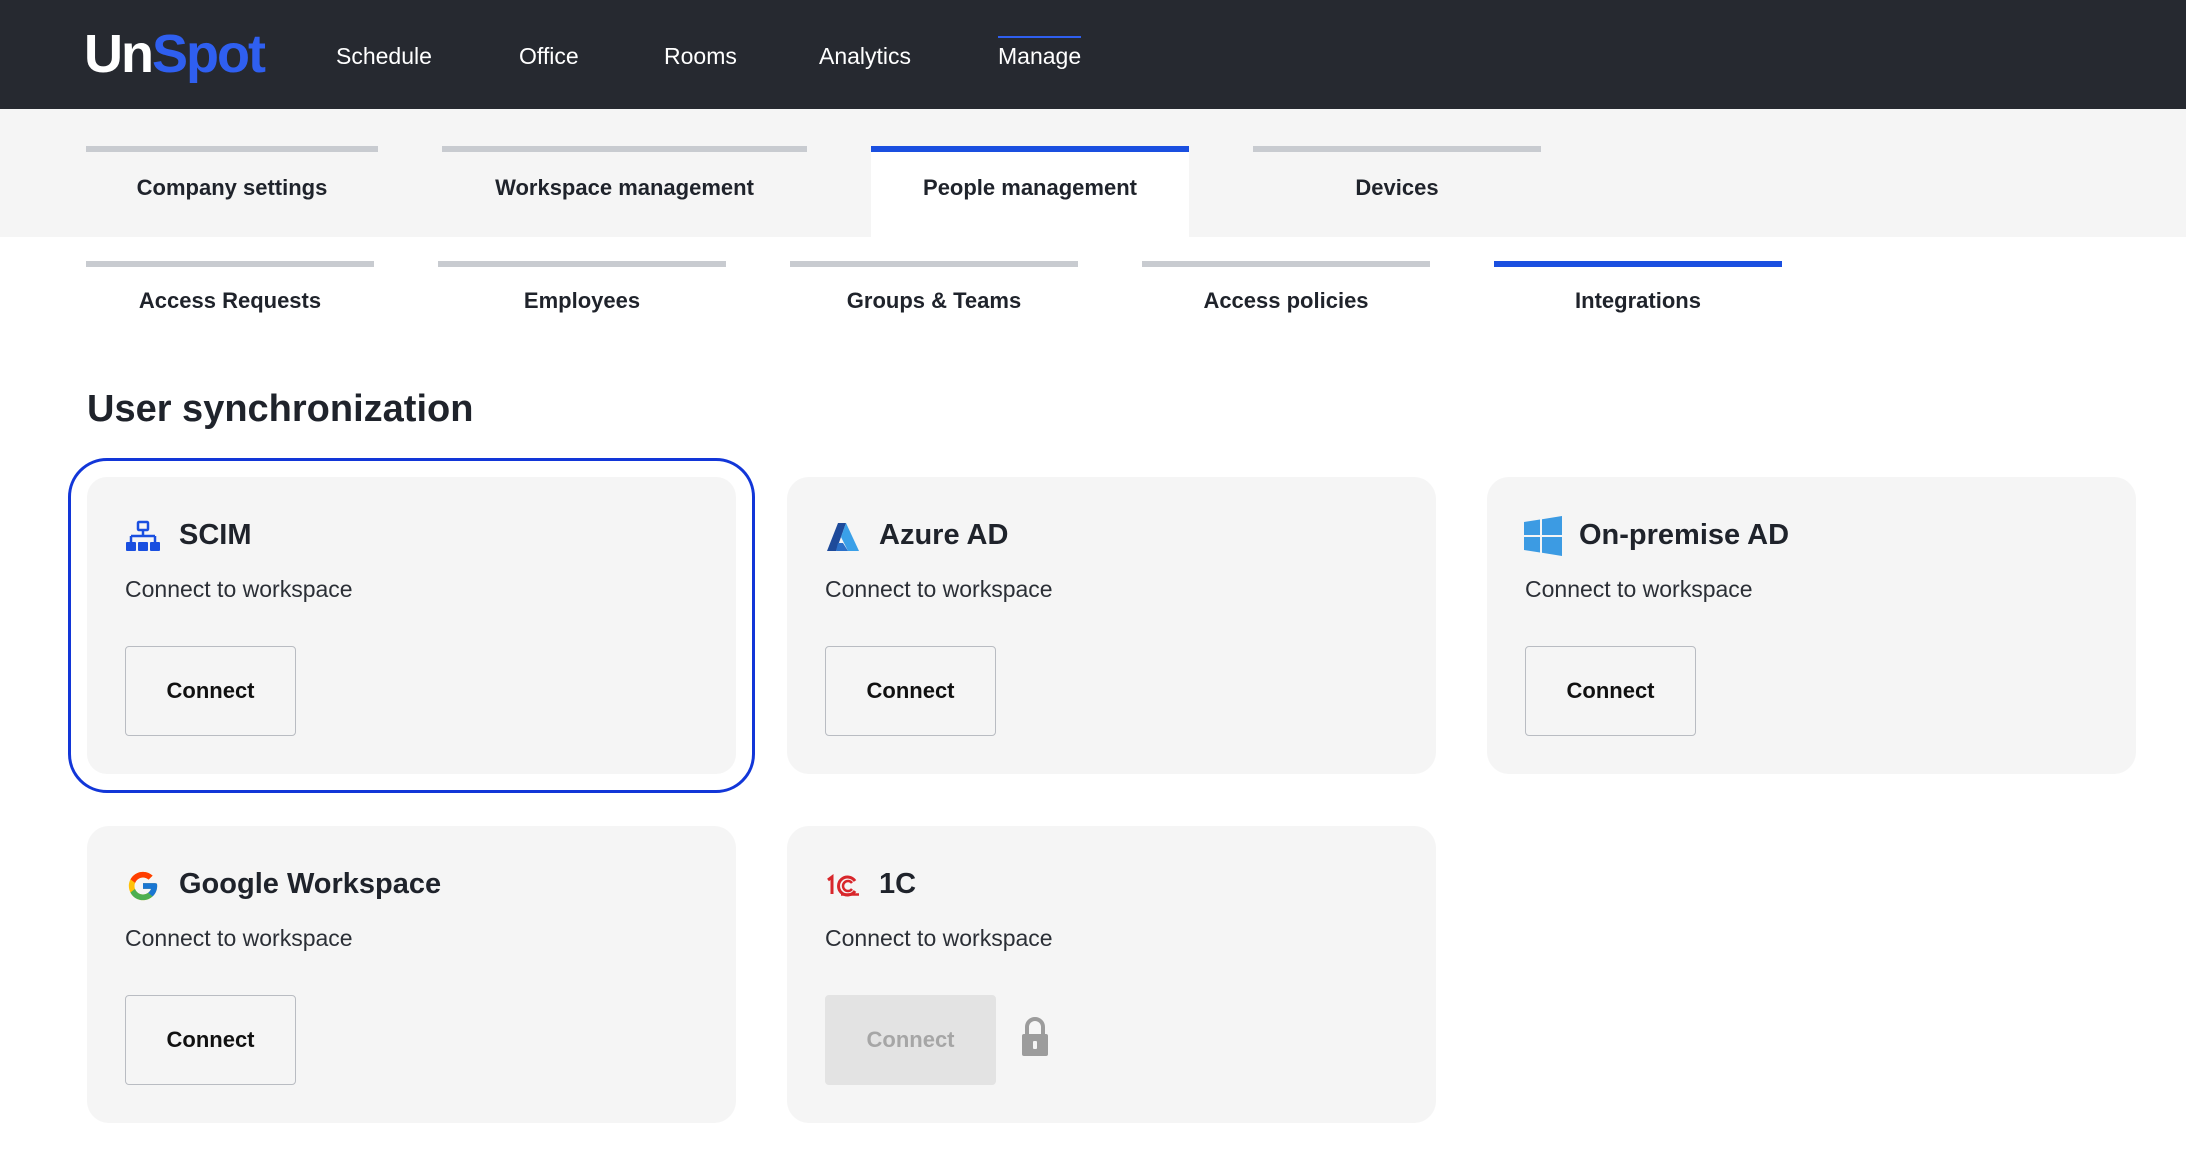  I want to click on subtab-groups-teams: Groups & Teams, so click(934, 291).